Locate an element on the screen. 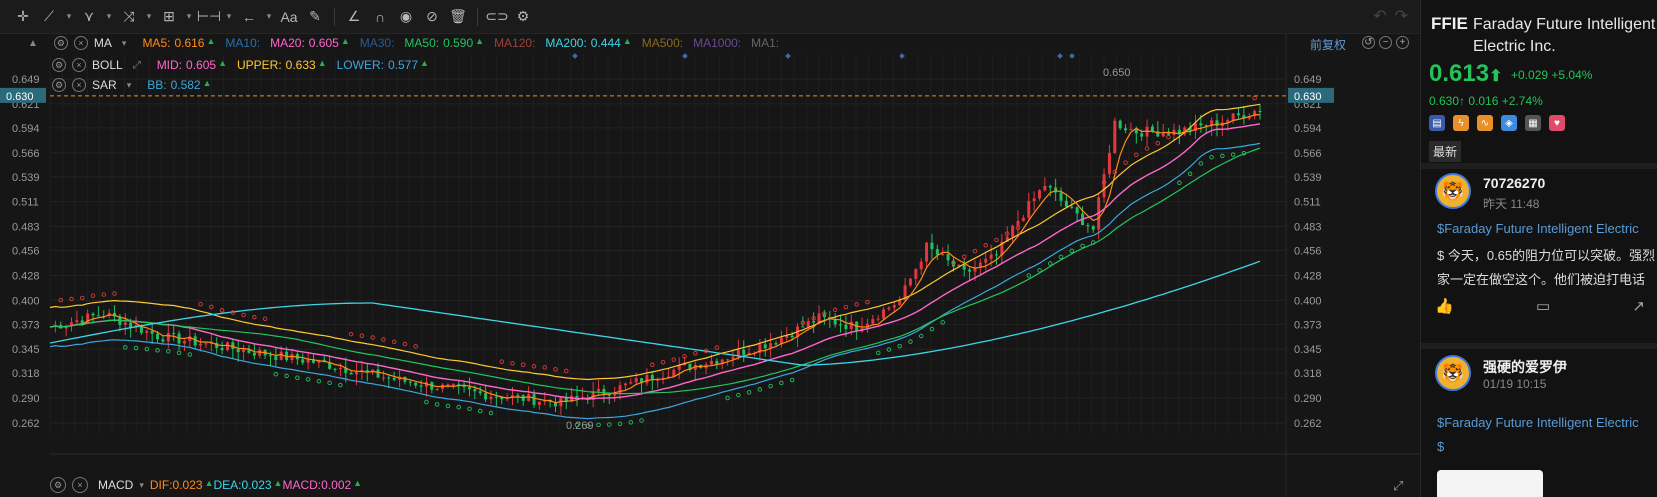 The width and height of the screenshot is (1657, 497). price-axis-label: 0.345 is located at coordinates (26, 350).